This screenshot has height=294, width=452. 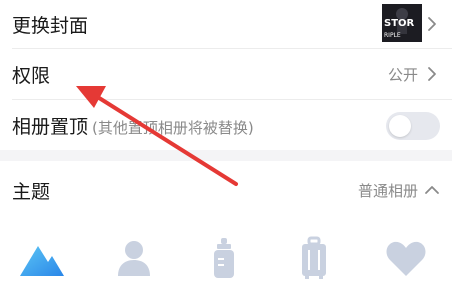 I want to click on toggle-knob, so click(x=400, y=126).